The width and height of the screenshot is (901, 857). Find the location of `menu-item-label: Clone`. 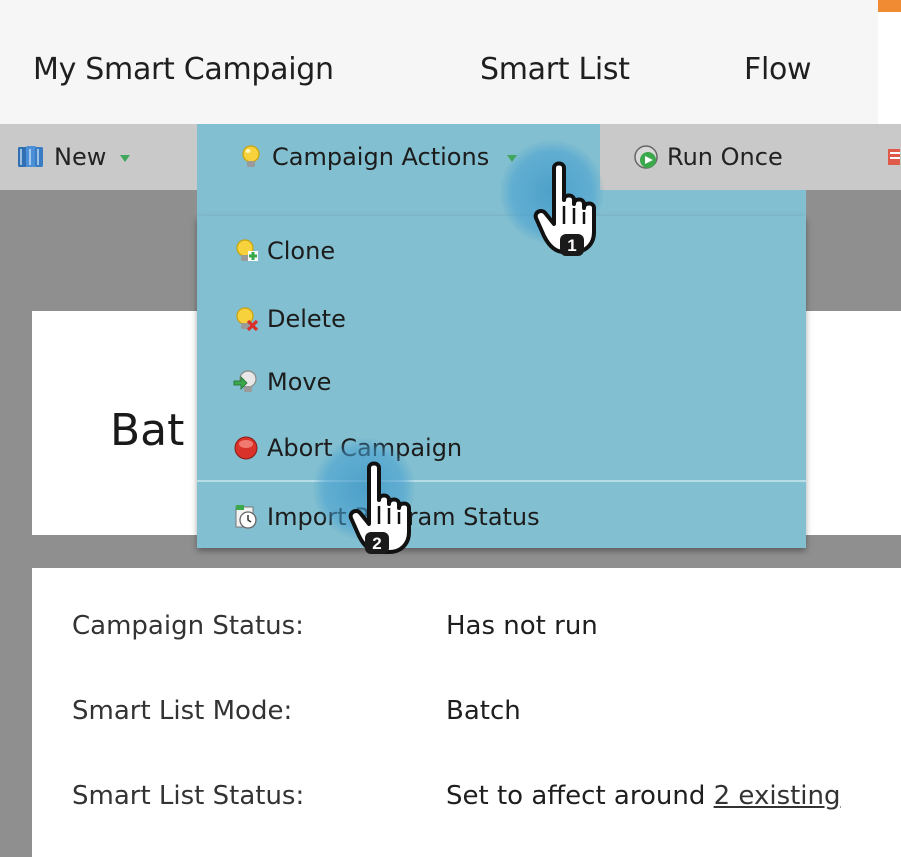

menu-item-label: Clone is located at coordinates (301, 251).